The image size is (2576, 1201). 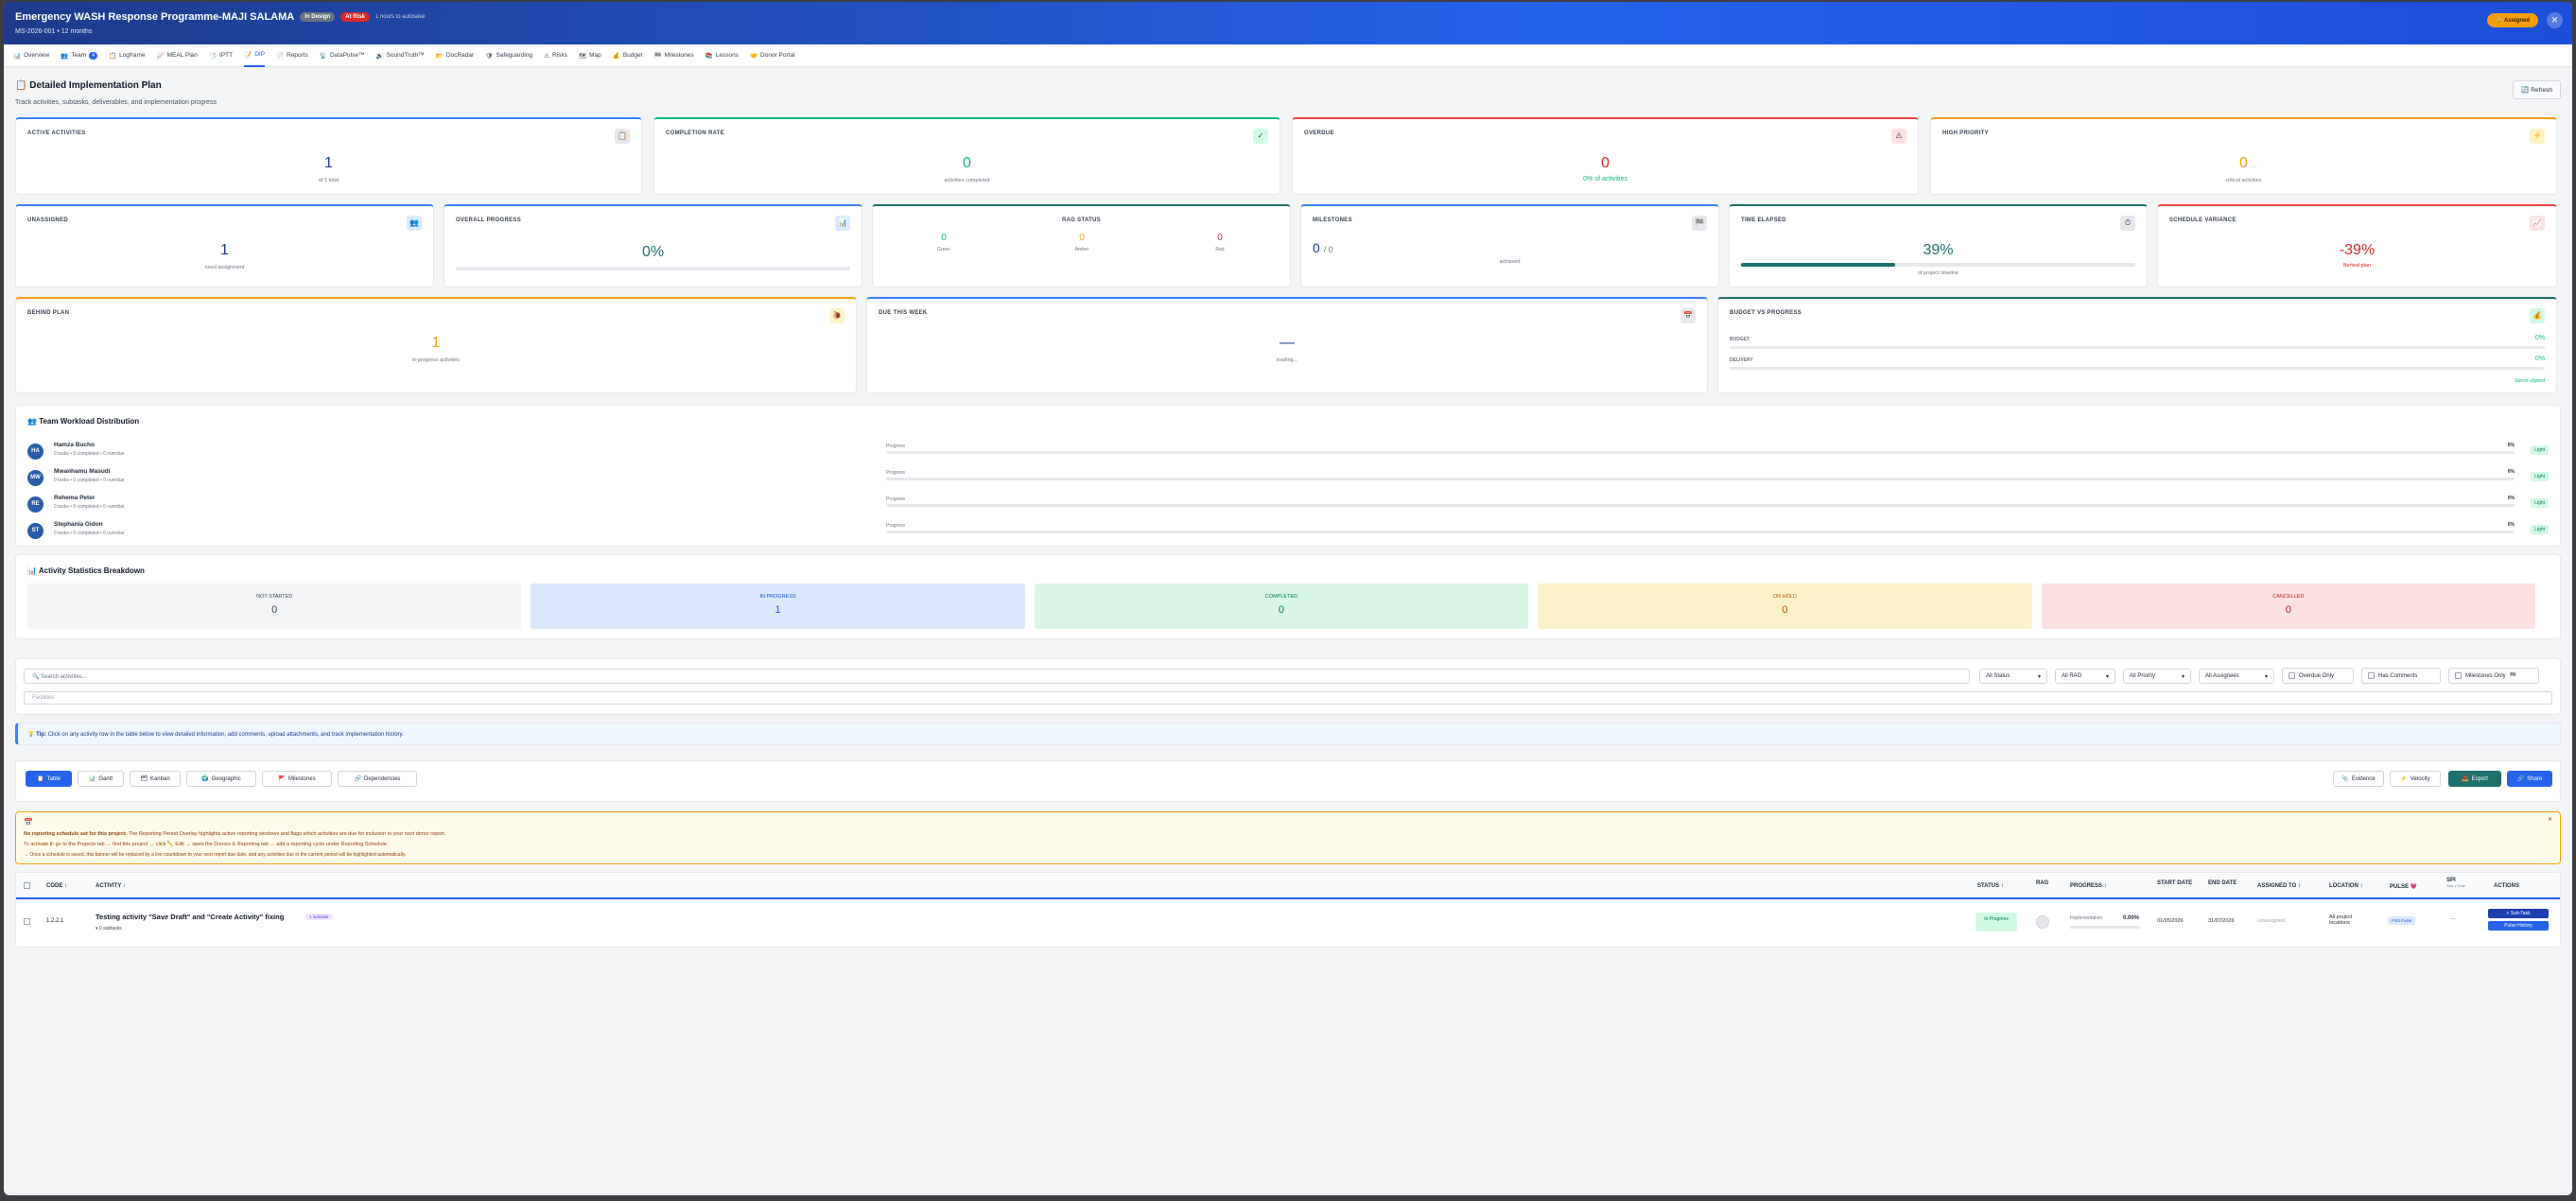 What do you see at coordinates (49, 779) in the screenshot?
I see `view-table-button: 📋 Table` at bounding box center [49, 779].